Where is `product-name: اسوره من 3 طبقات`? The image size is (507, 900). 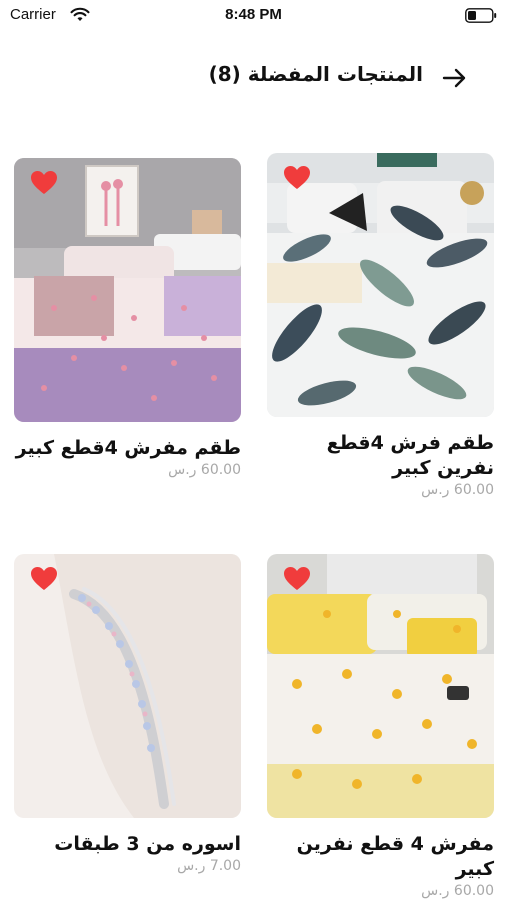 product-name: اسوره من 3 طبقات is located at coordinates (147, 844).